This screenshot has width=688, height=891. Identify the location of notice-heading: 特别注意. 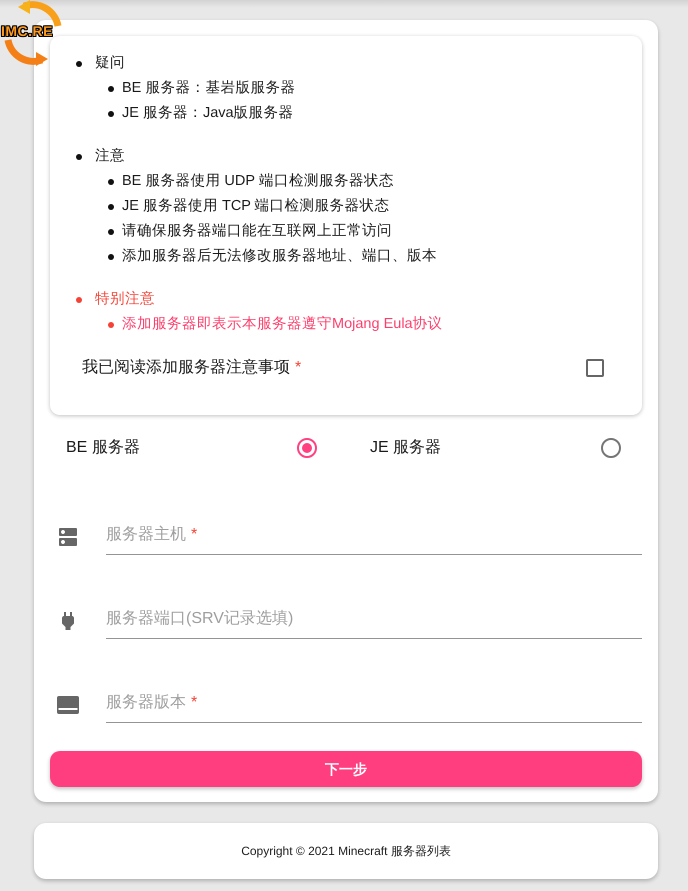
(125, 299).